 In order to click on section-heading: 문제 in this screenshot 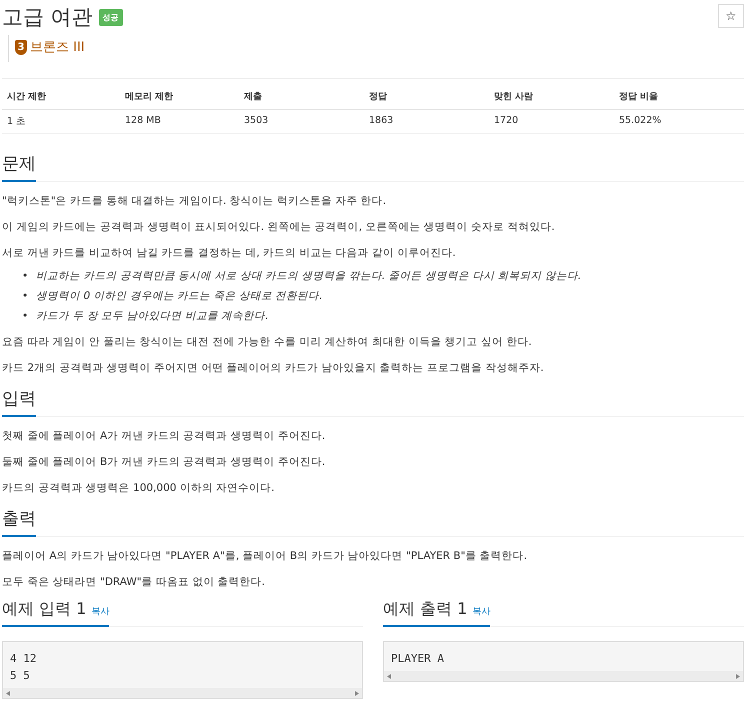, I will do `click(19, 167)`.